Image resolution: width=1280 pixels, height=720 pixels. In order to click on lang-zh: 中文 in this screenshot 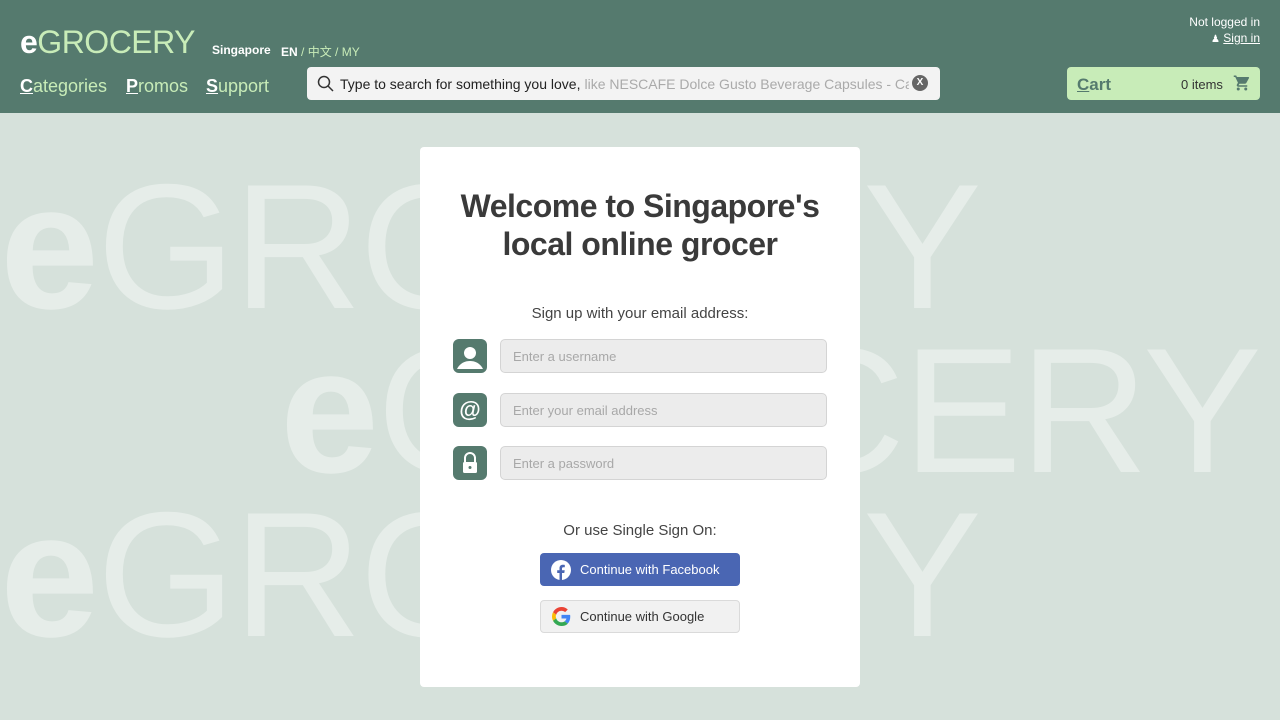, I will do `click(320, 52)`.